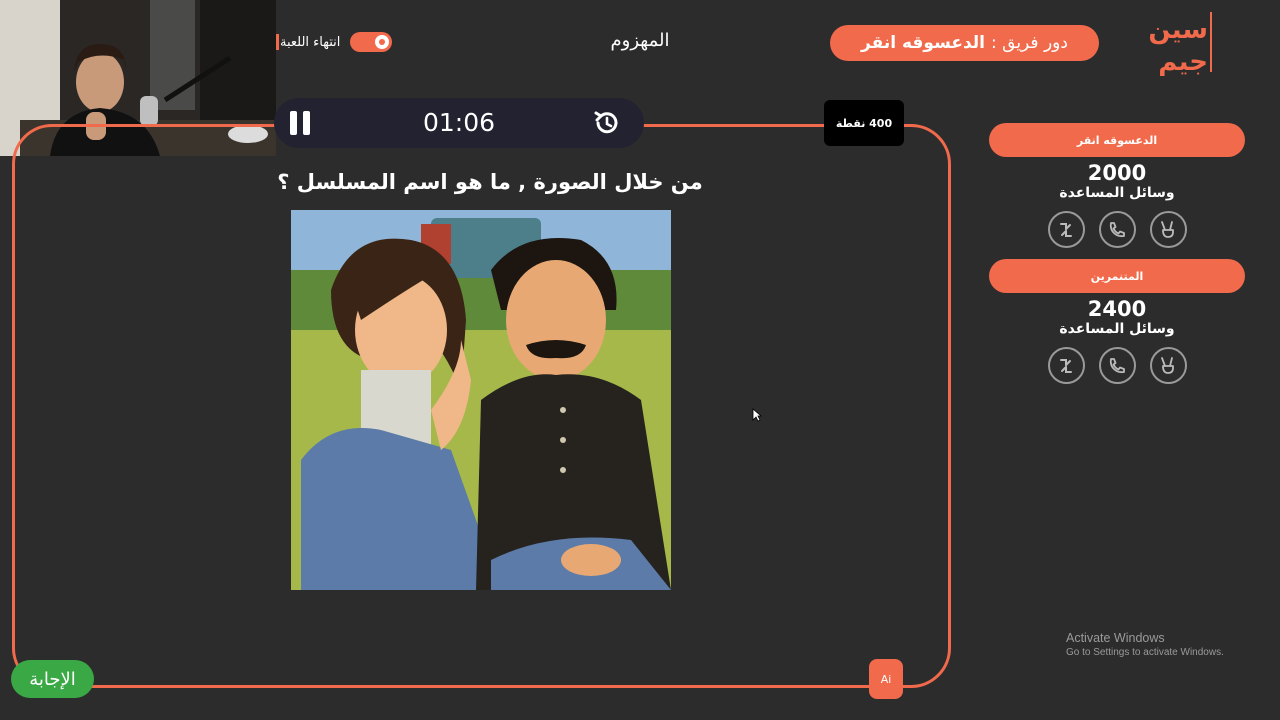 Image resolution: width=1280 pixels, height=720 pixels. What do you see at coordinates (886, 679) in the screenshot?
I see `ai-button: Ai` at bounding box center [886, 679].